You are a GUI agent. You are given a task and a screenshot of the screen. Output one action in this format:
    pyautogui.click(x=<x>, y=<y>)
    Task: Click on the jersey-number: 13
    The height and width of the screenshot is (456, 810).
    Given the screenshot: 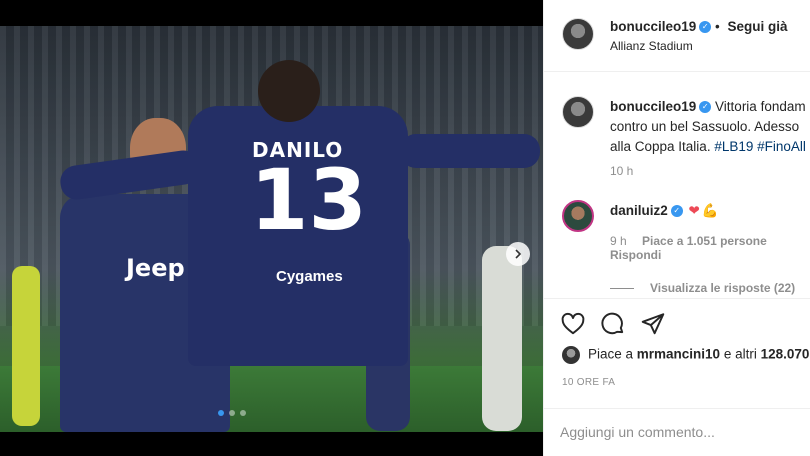 What is the action you would take?
    pyautogui.click(x=308, y=200)
    